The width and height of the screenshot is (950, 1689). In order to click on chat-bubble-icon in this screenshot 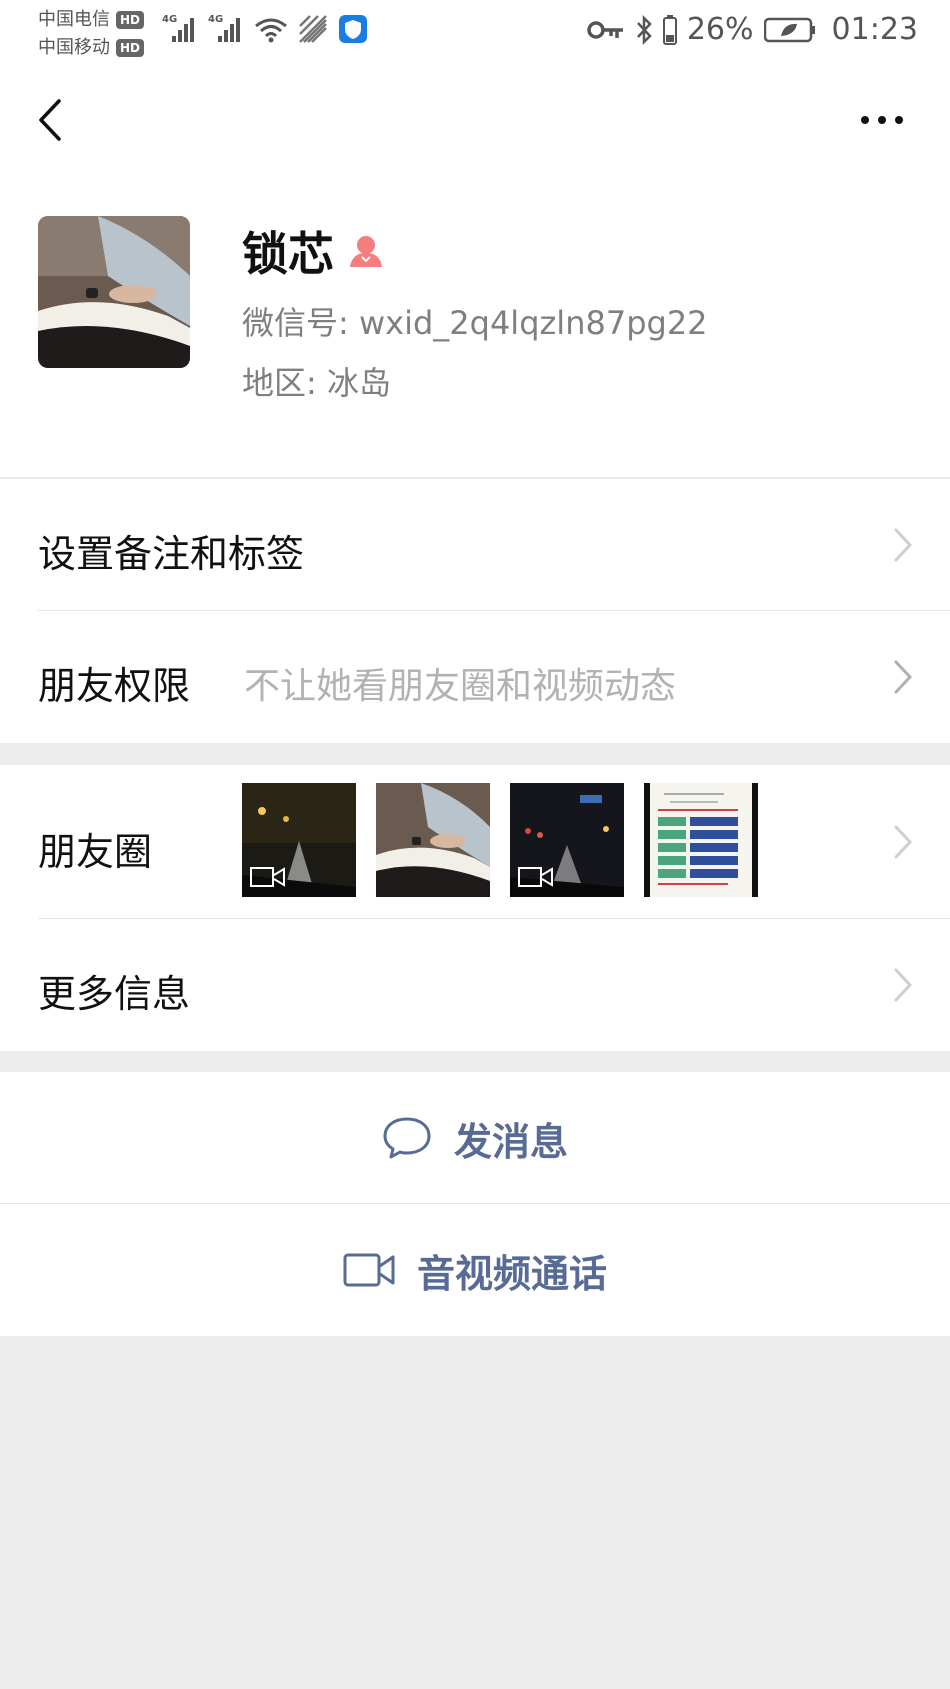, I will do `click(407, 1138)`.